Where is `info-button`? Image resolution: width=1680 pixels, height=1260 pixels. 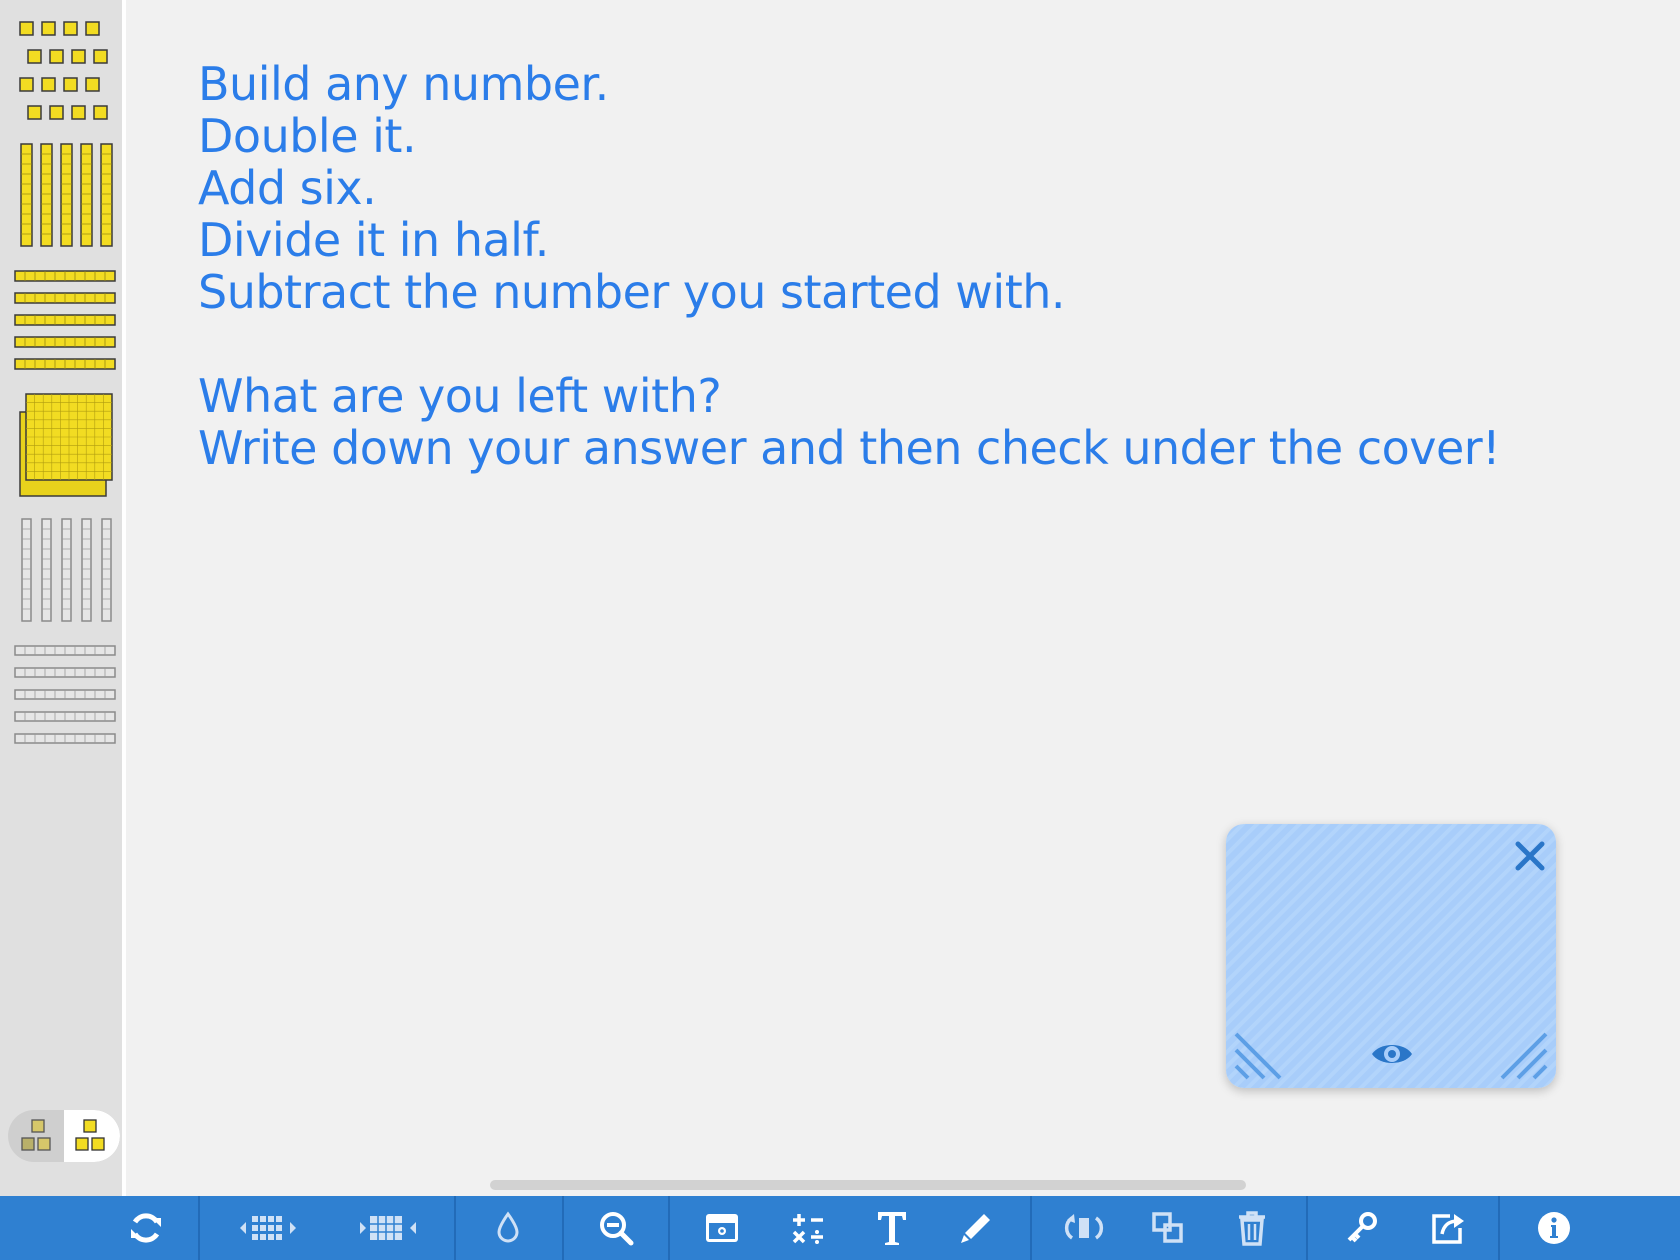
info-button is located at coordinates (1554, 1228).